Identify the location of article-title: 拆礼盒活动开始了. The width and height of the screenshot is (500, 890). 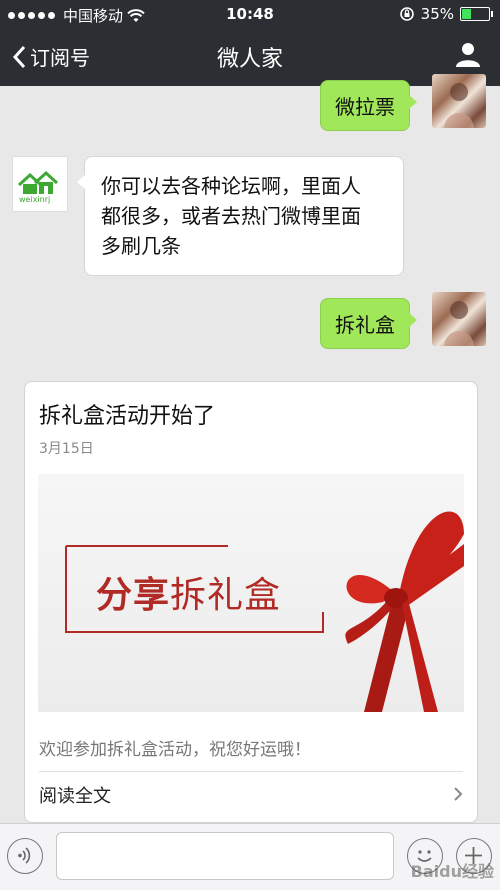
(127, 416).